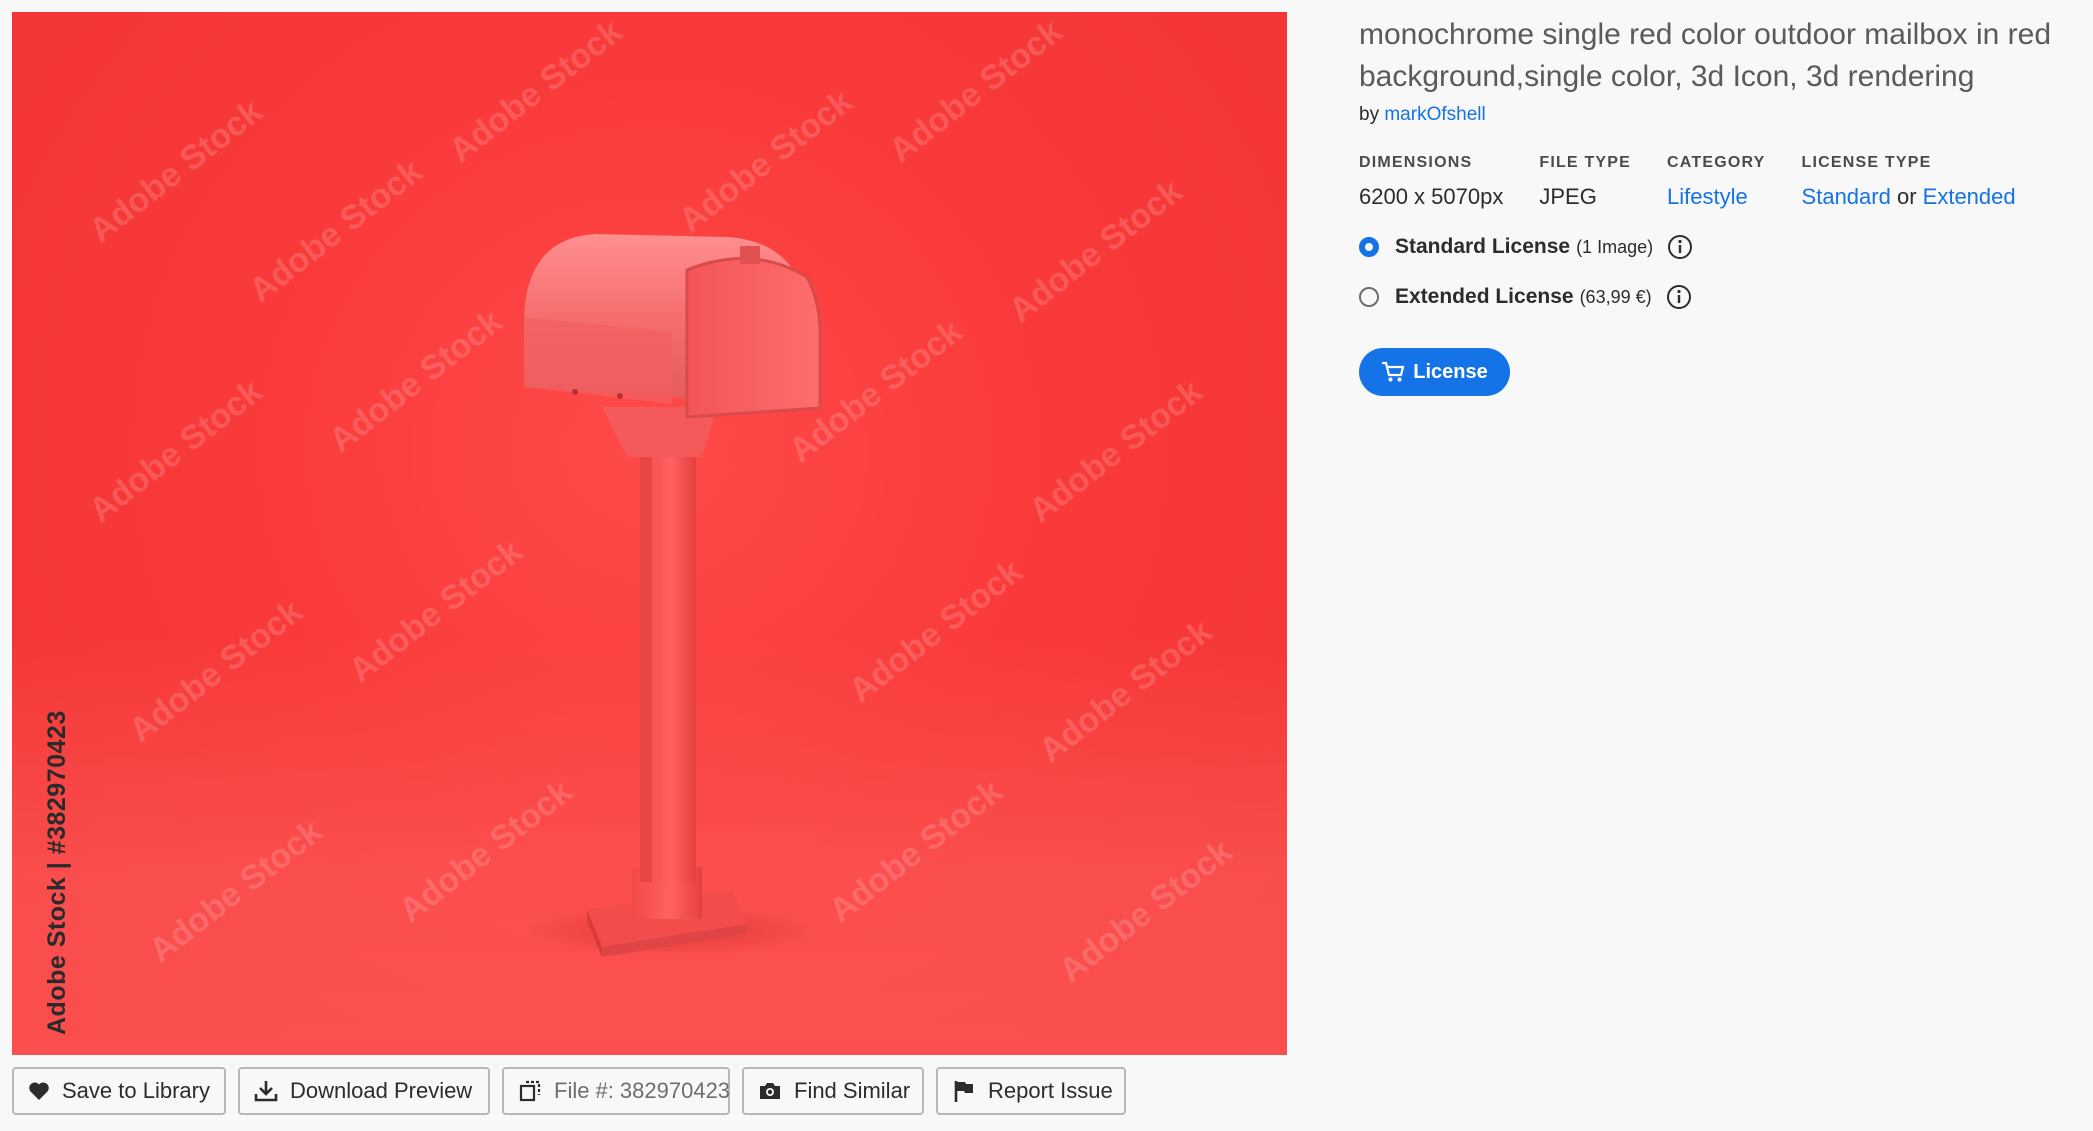 This screenshot has width=2093, height=1131. What do you see at coordinates (1716, 197) in the screenshot?
I see `category-link: Lifestyle` at bounding box center [1716, 197].